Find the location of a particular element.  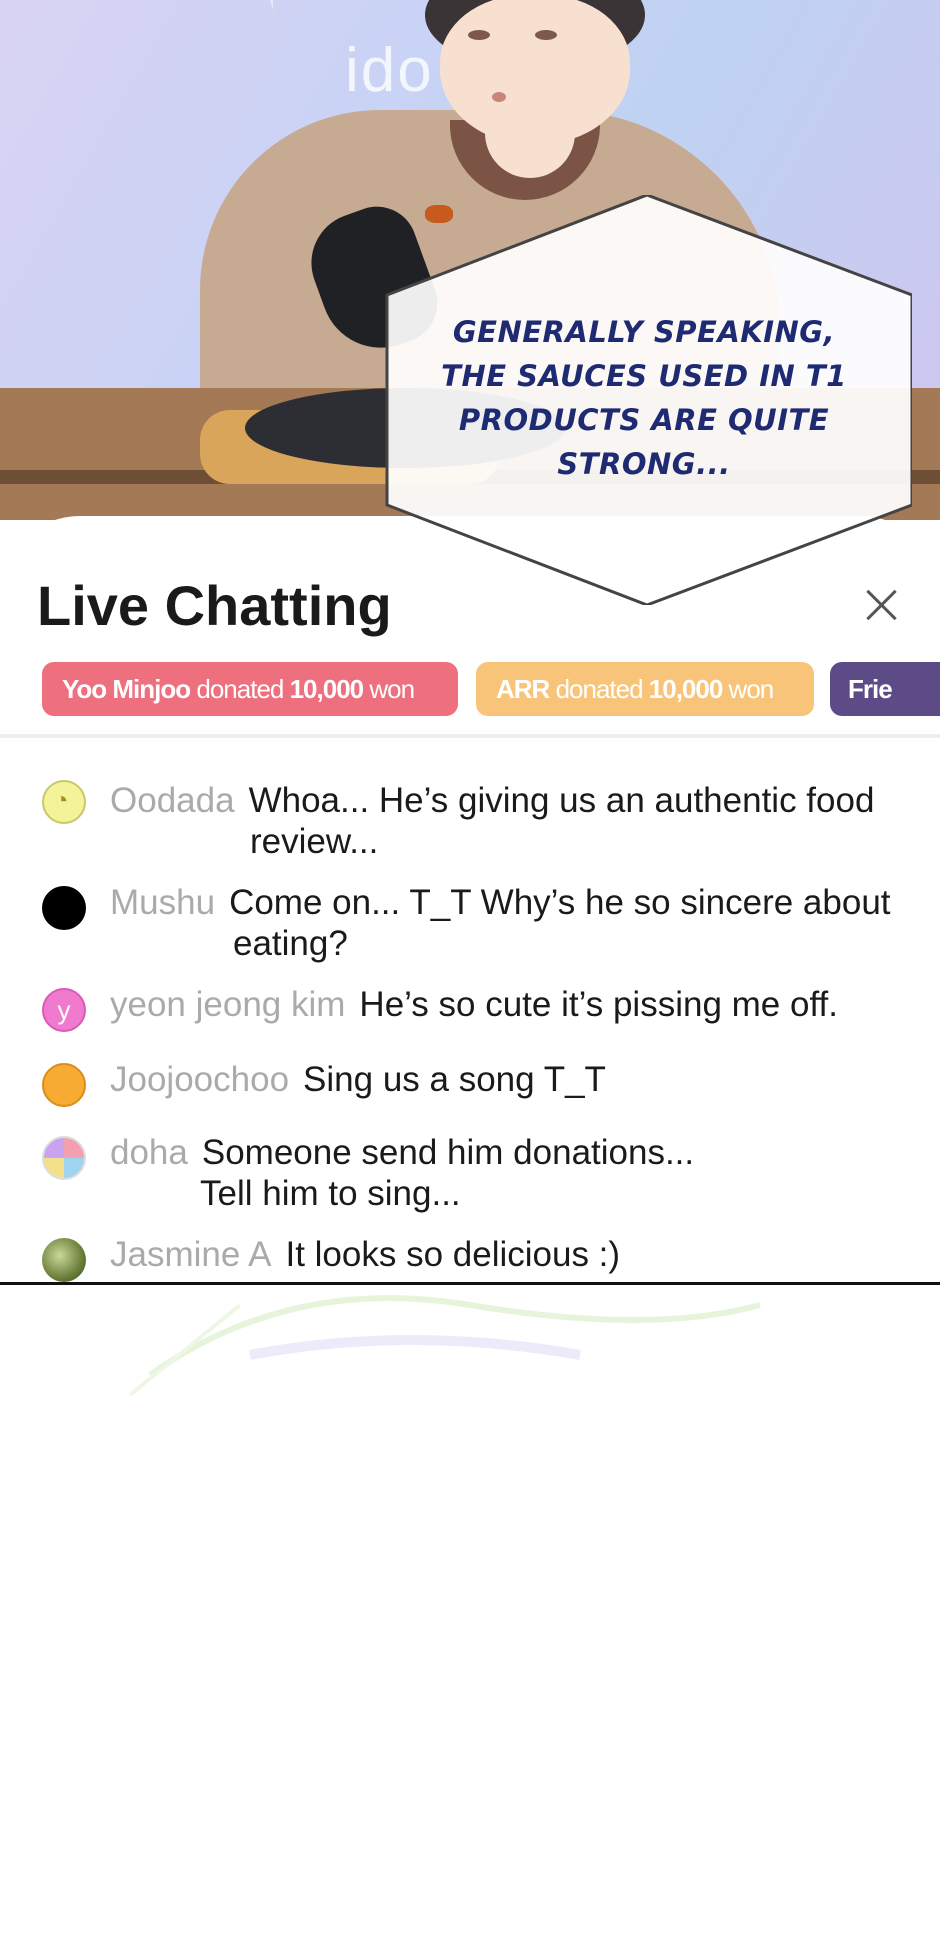

chat-message-body: He’s so cute it’s pissing me off. is located at coordinates (598, 1004).